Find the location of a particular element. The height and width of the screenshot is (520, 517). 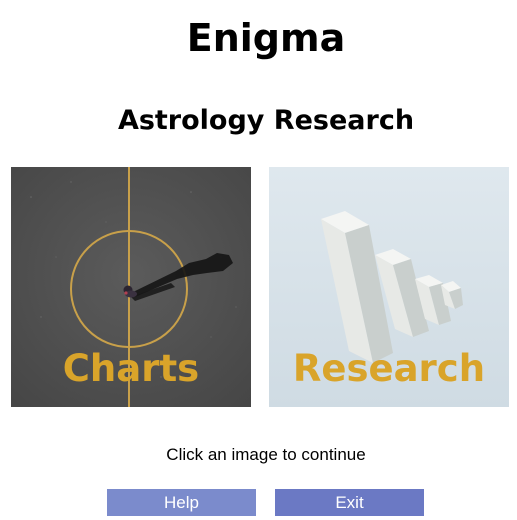

exit-button: Exit is located at coordinates (349, 502).